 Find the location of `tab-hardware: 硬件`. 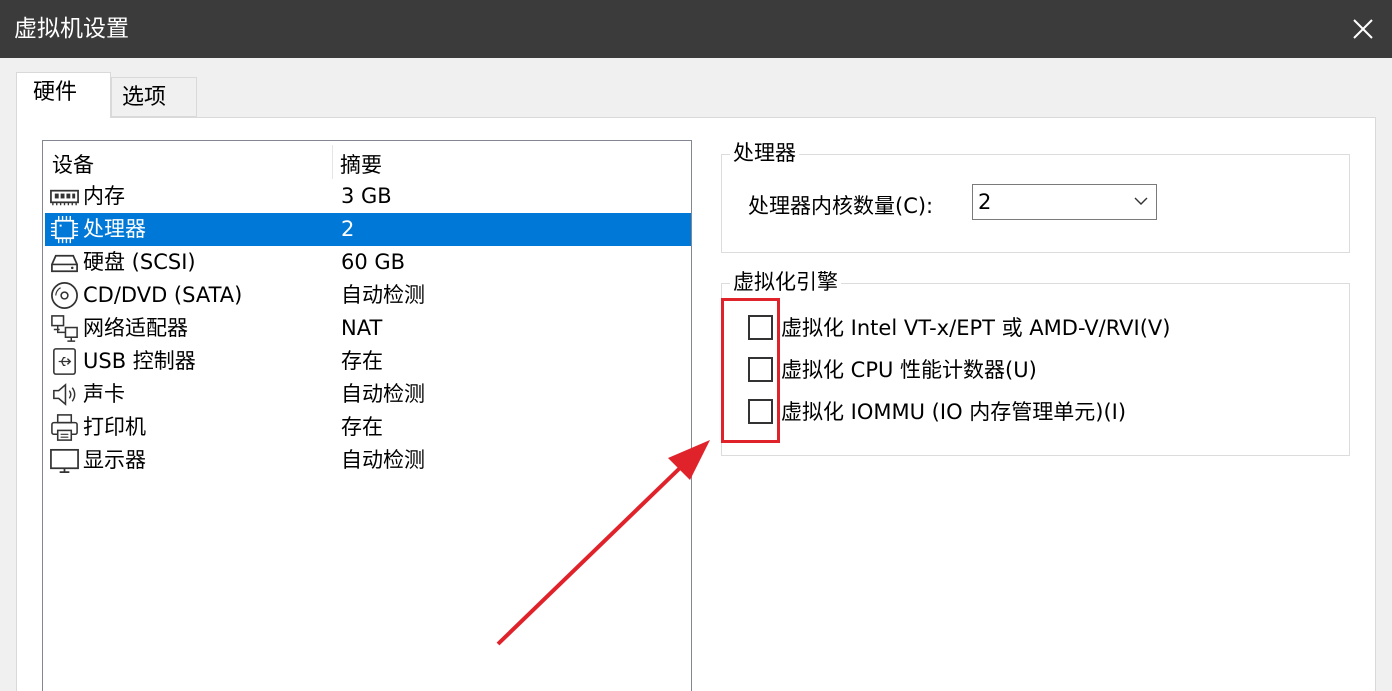

tab-hardware: 硬件 is located at coordinates (63, 95).